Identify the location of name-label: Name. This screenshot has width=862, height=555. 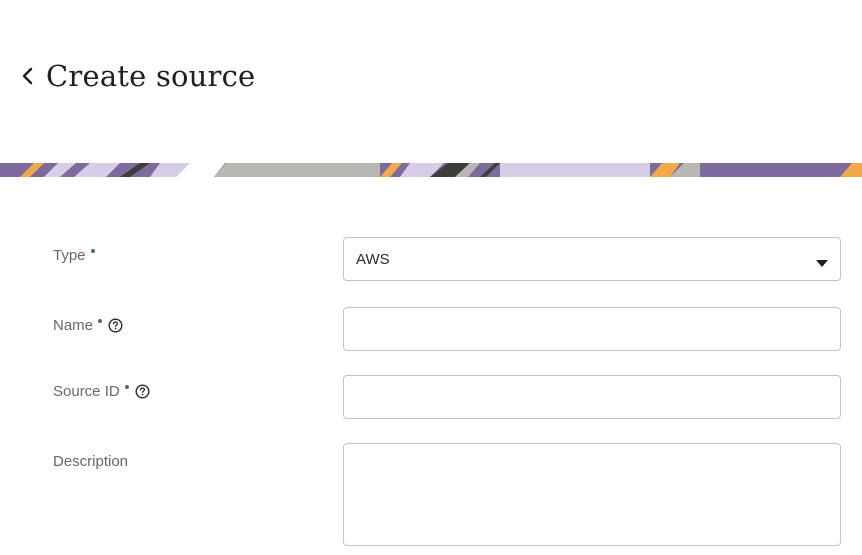
(88, 325).